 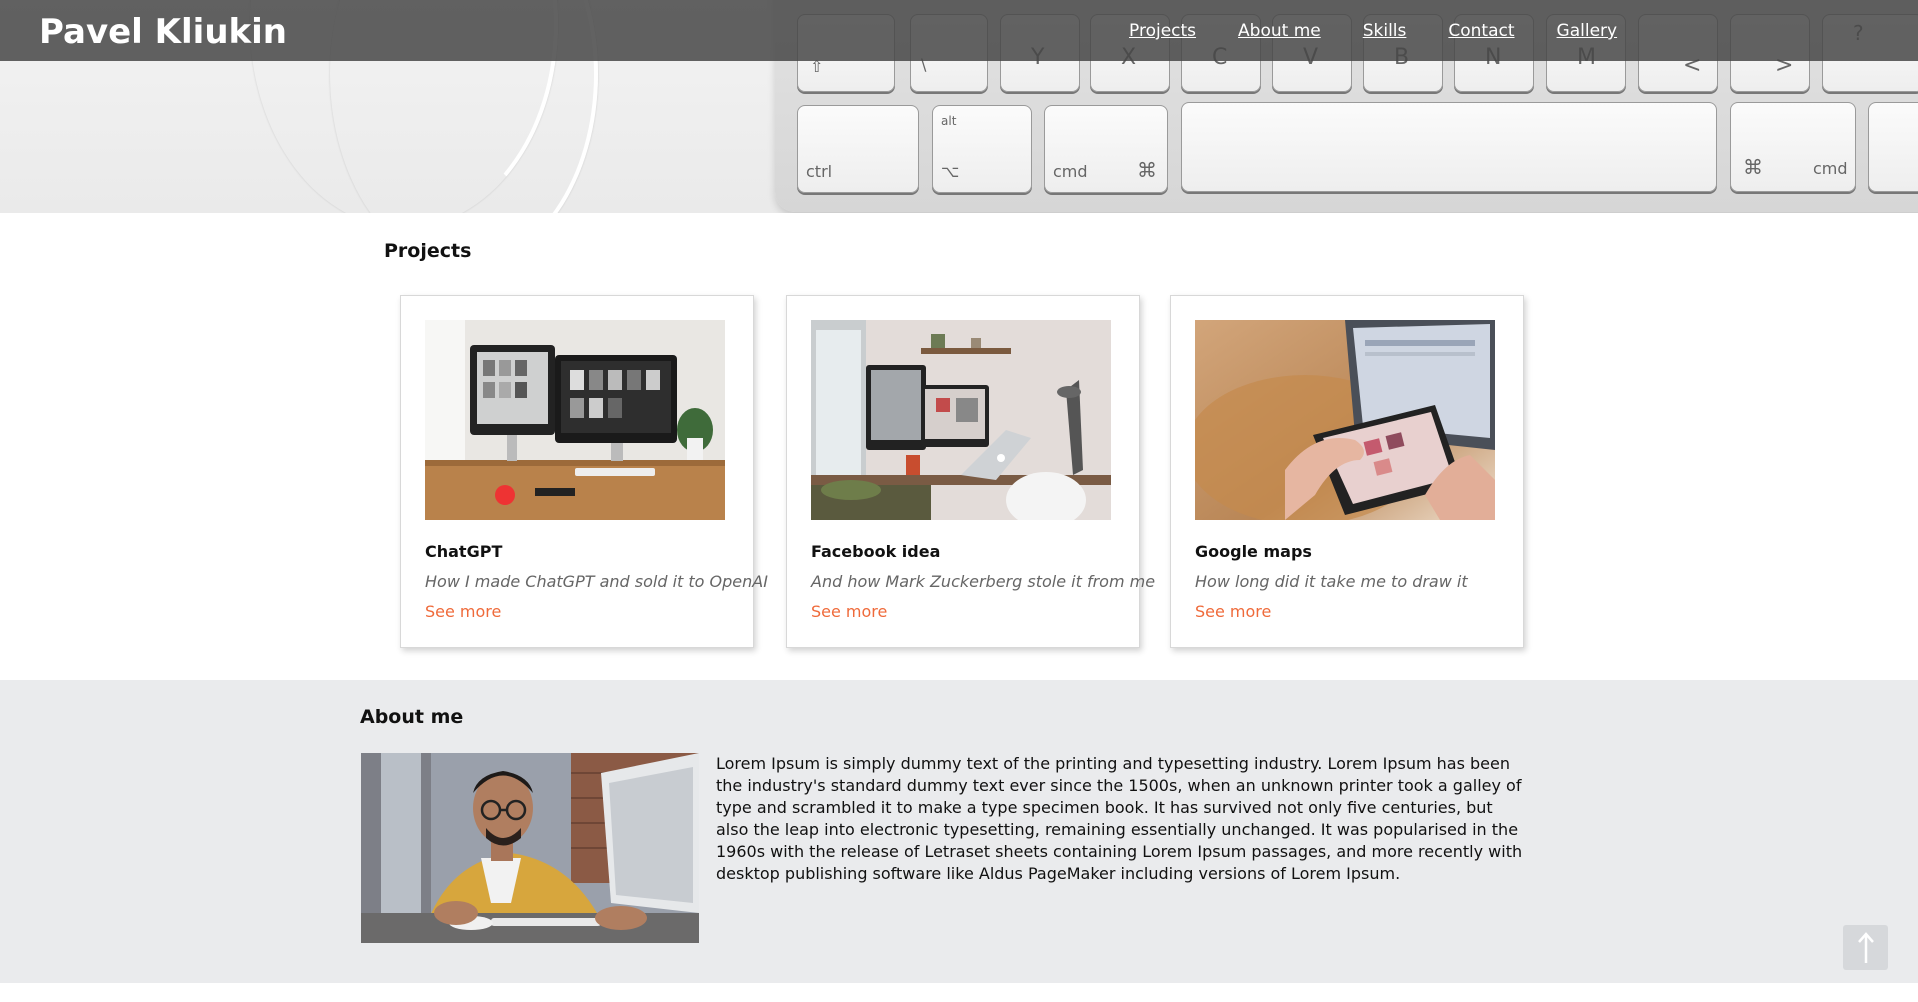 I want to click on projects-section-title: Projects, so click(x=428, y=251).